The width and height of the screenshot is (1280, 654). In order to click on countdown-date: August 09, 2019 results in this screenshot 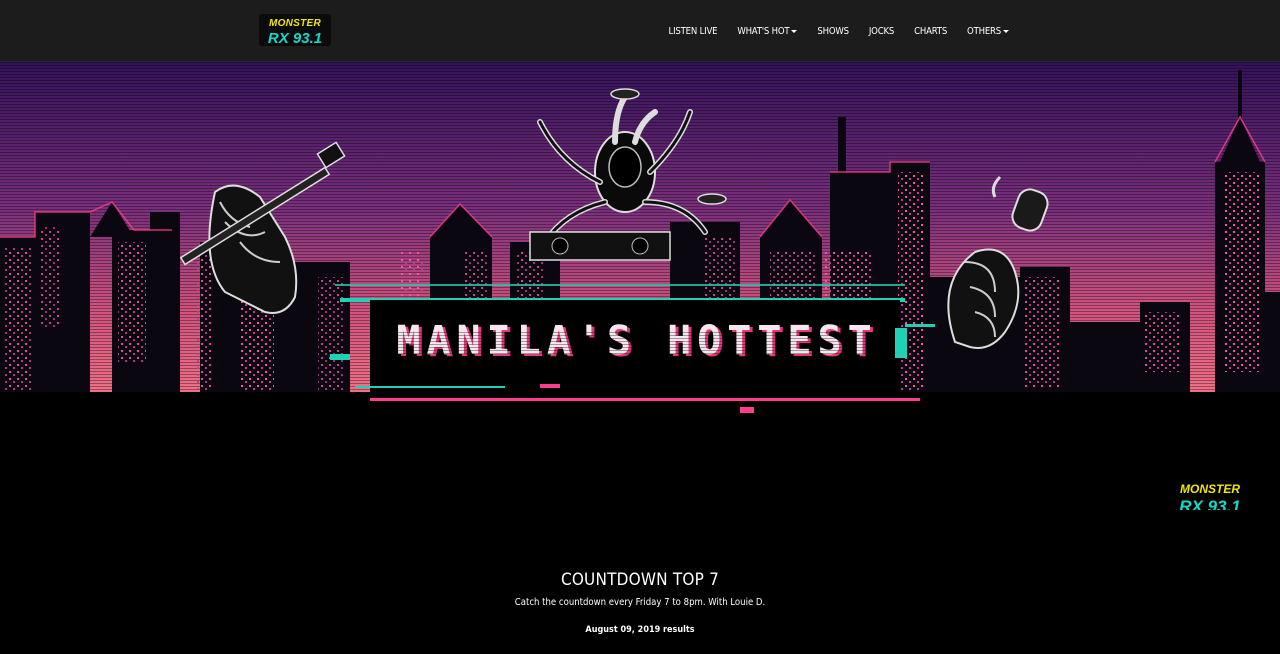, I will do `click(640, 630)`.